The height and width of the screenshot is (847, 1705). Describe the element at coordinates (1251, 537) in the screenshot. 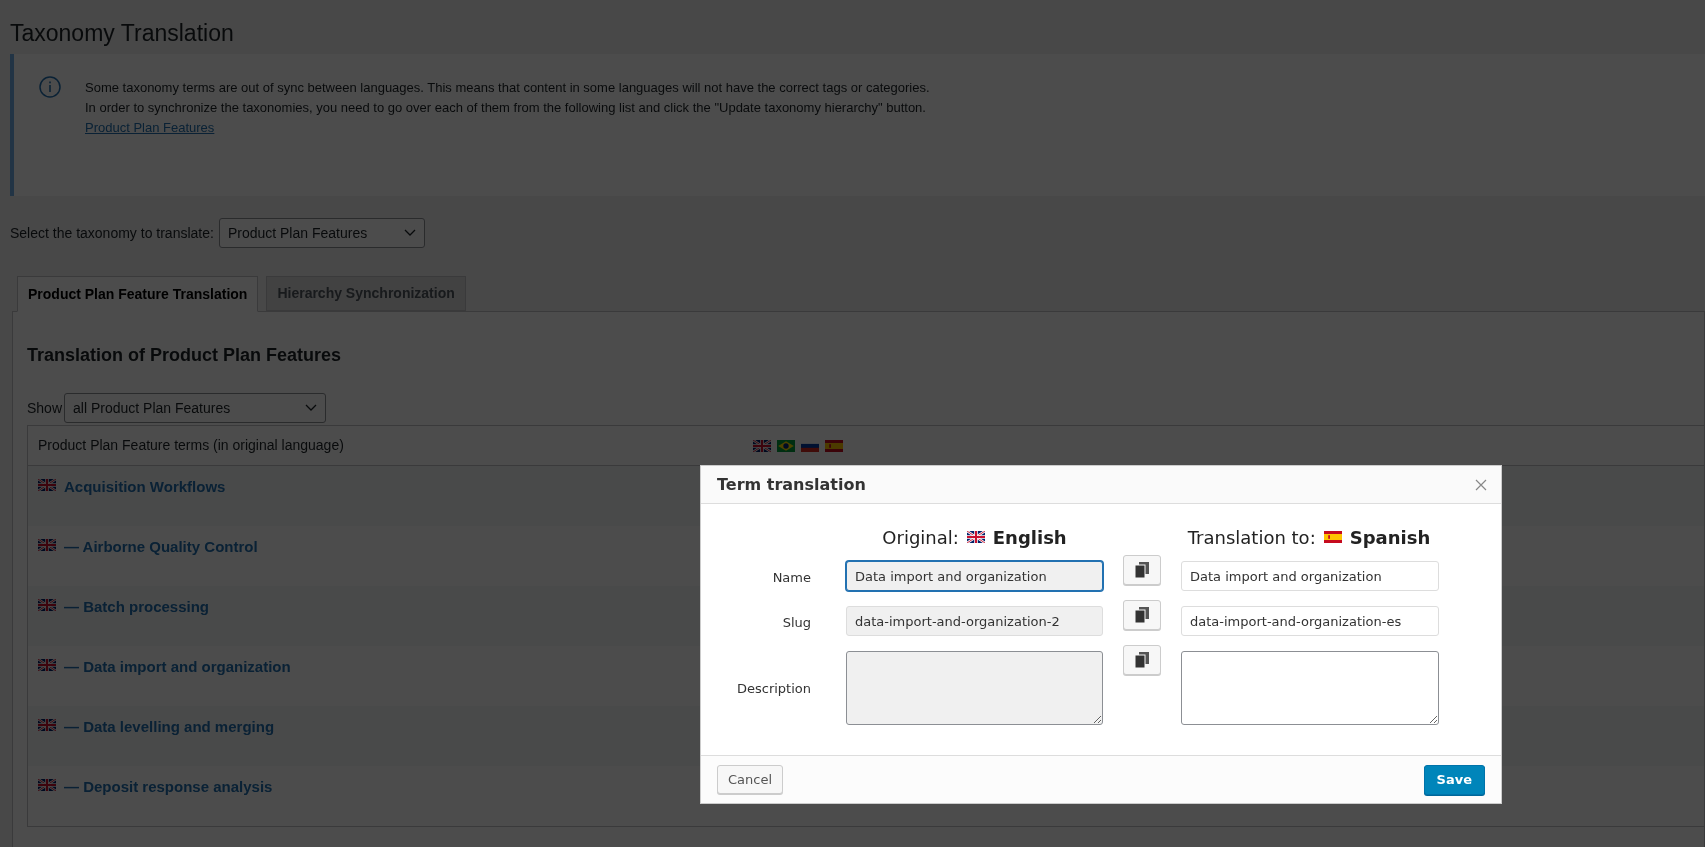

I see `translation-label: Translation to:` at that location.